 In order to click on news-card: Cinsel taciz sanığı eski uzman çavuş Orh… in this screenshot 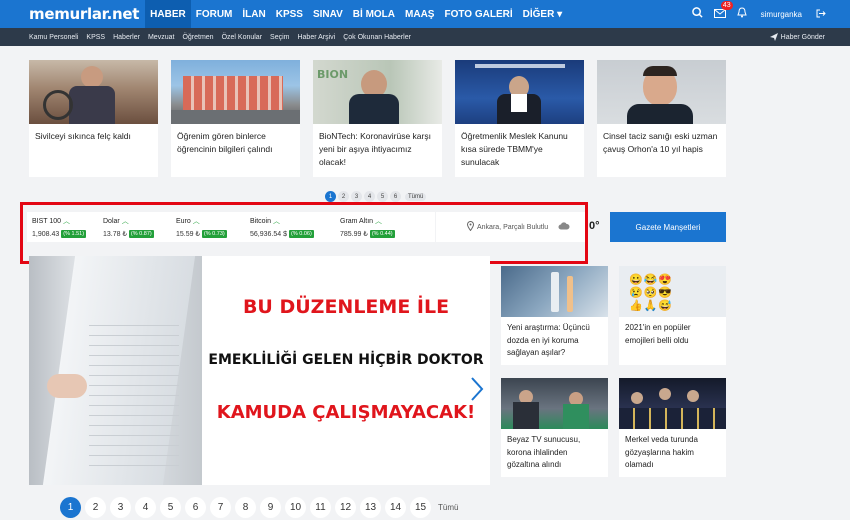, I will do `click(661, 118)`.